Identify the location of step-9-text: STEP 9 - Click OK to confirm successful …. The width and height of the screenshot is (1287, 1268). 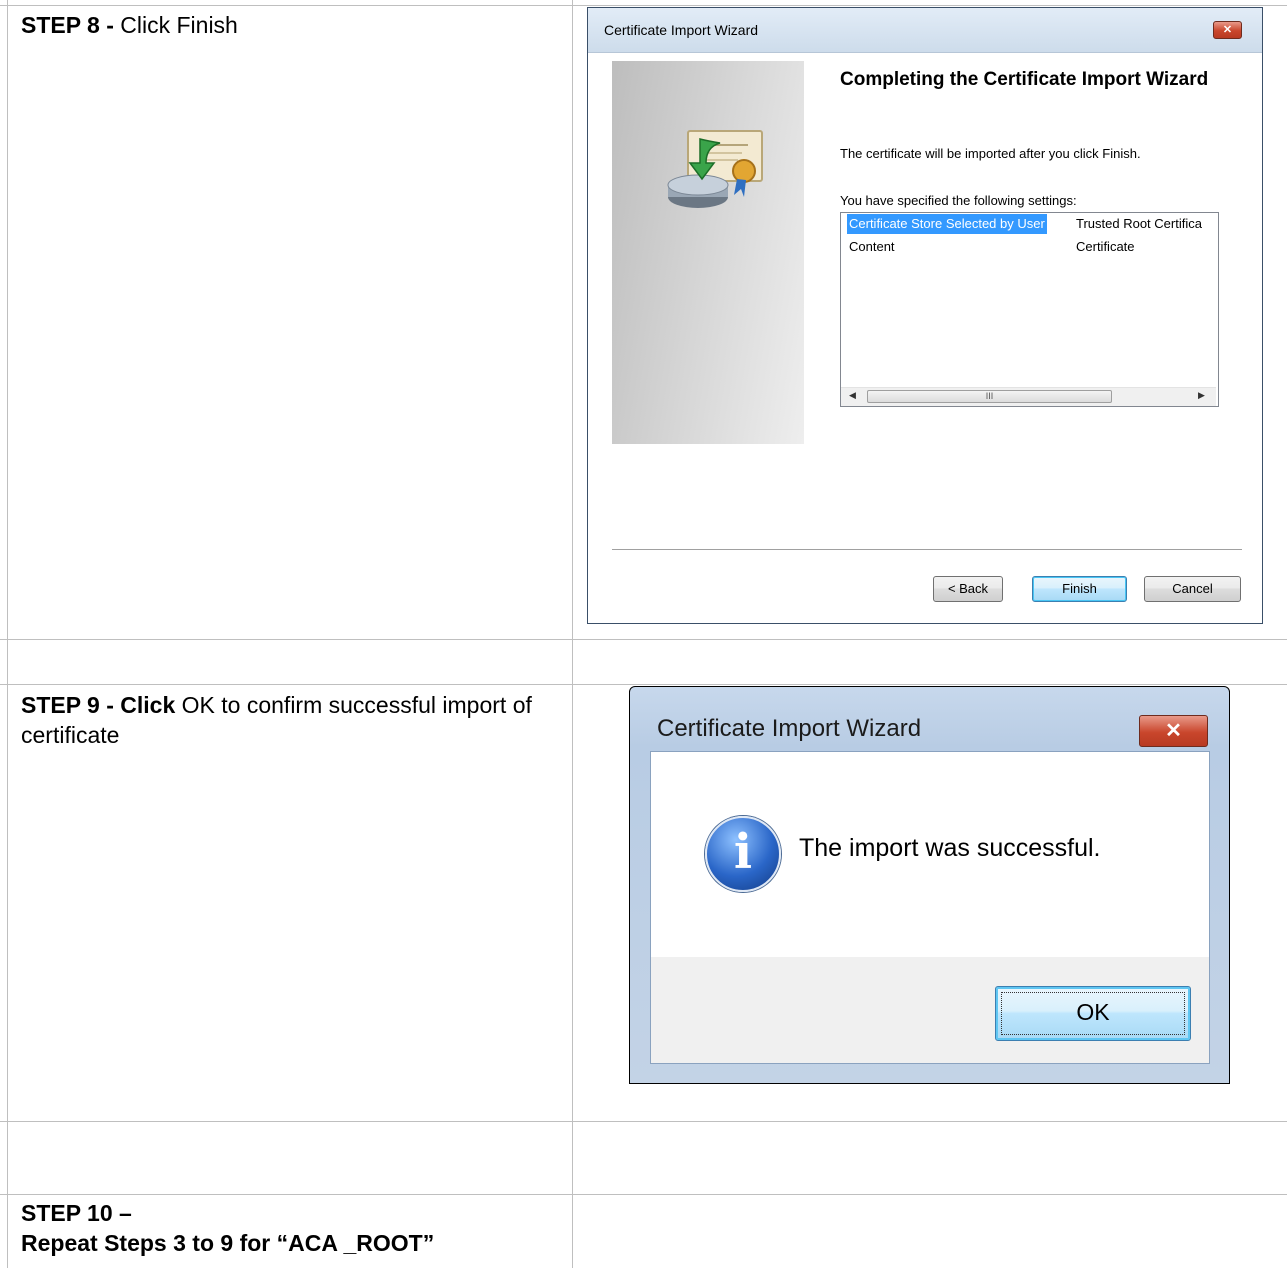
(291, 720).